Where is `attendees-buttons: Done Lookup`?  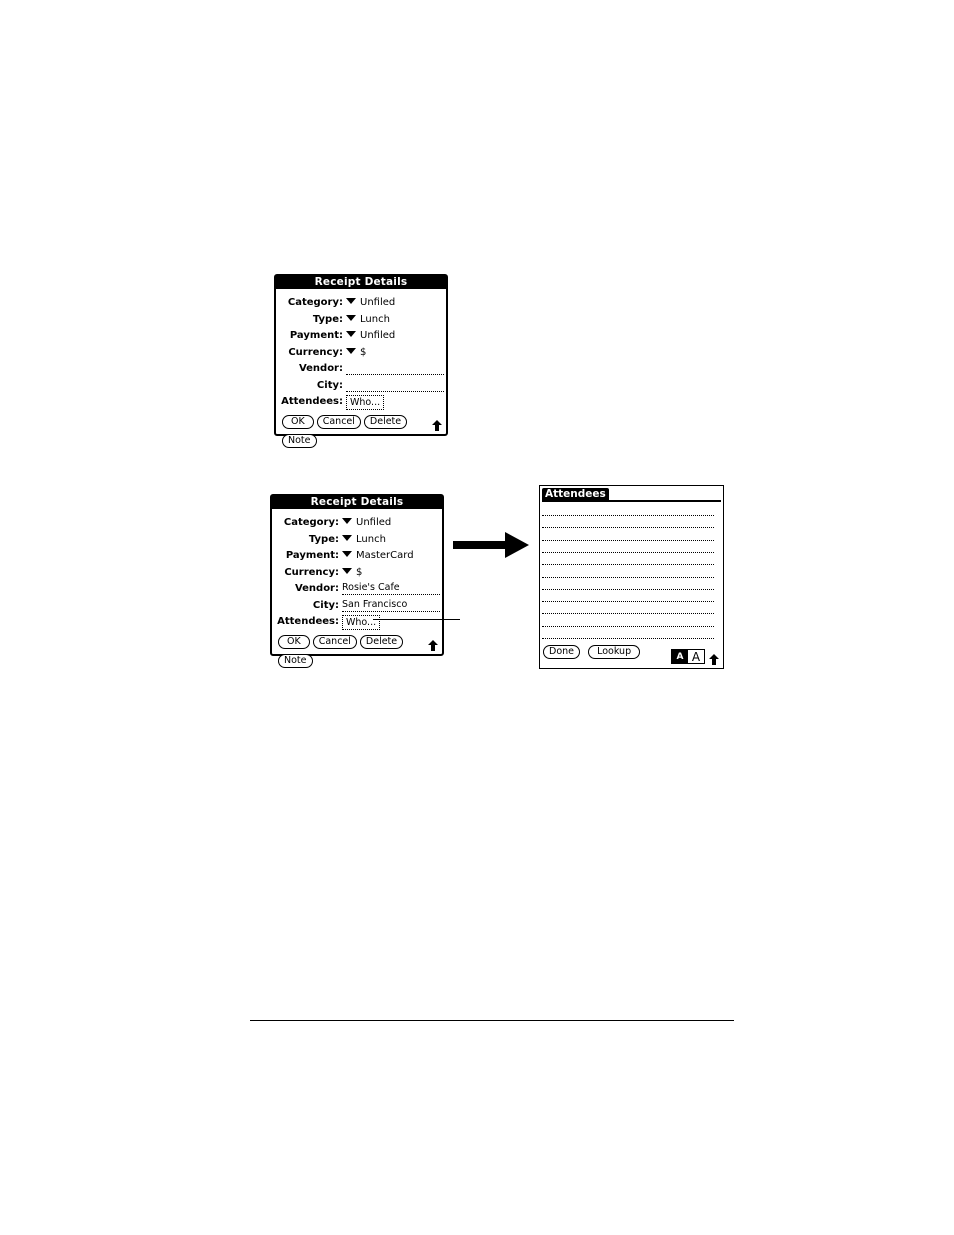
attendees-buttons: Done Lookup is located at coordinates (593, 654).